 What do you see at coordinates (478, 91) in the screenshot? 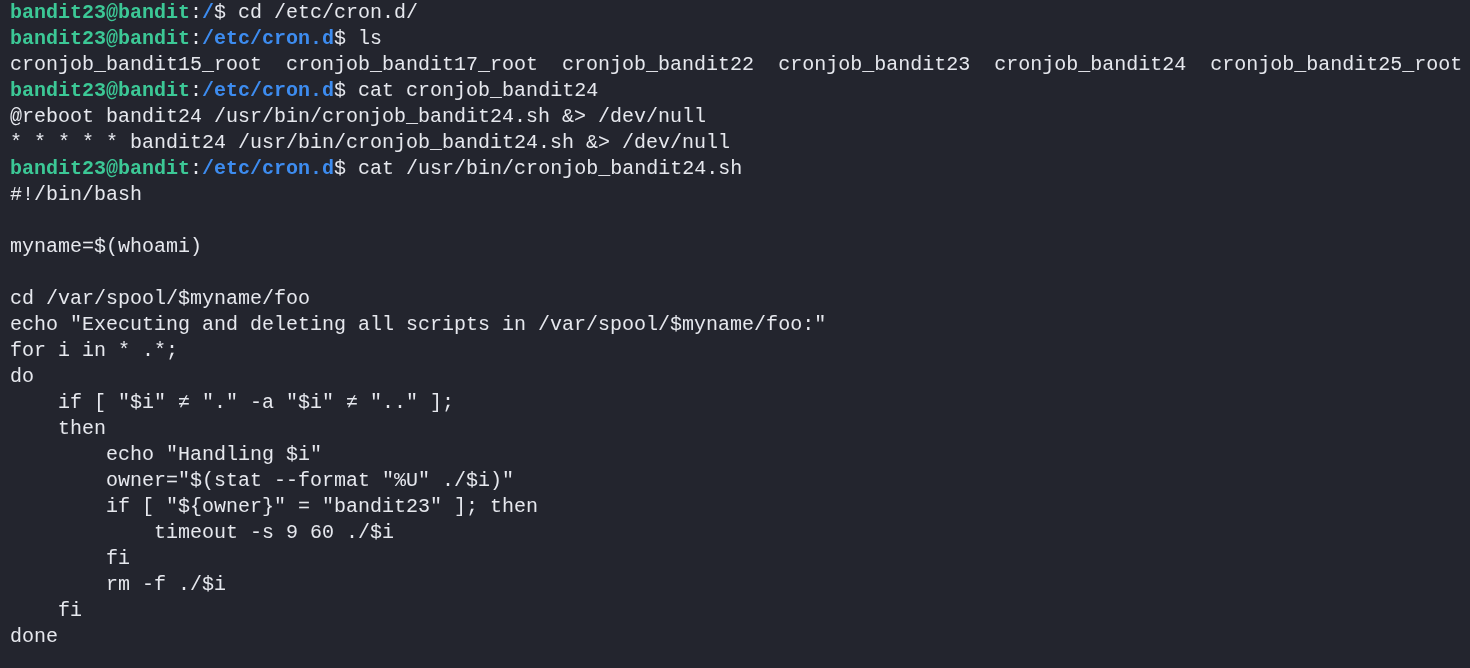
I see `command-text: cat cronjob_bandit24` at bounding box center [478, 91].